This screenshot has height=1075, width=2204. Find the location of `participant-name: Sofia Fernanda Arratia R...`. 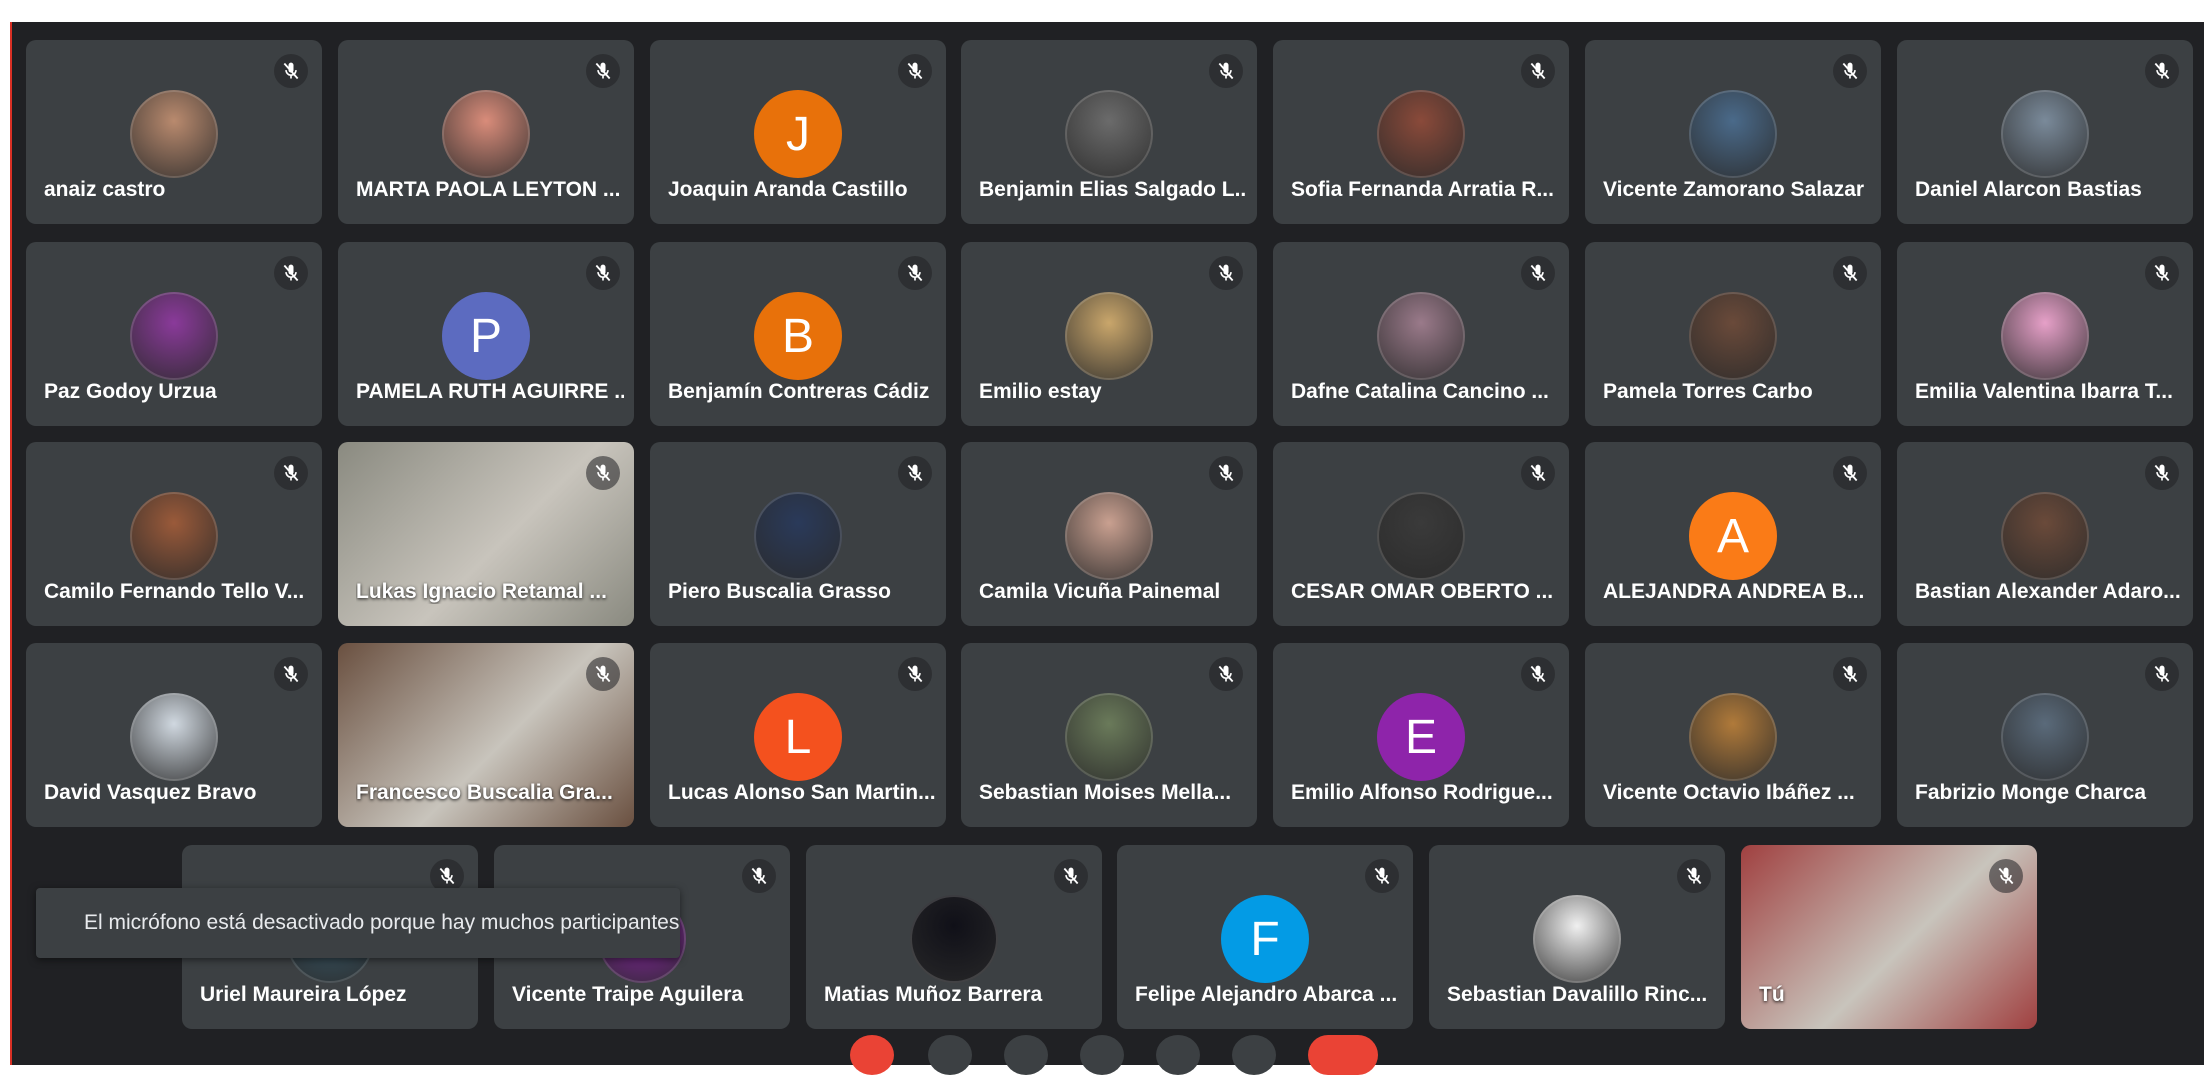

participant-name: Sofia Fernanda Arratia R... is located at coordinates (1422, 189).